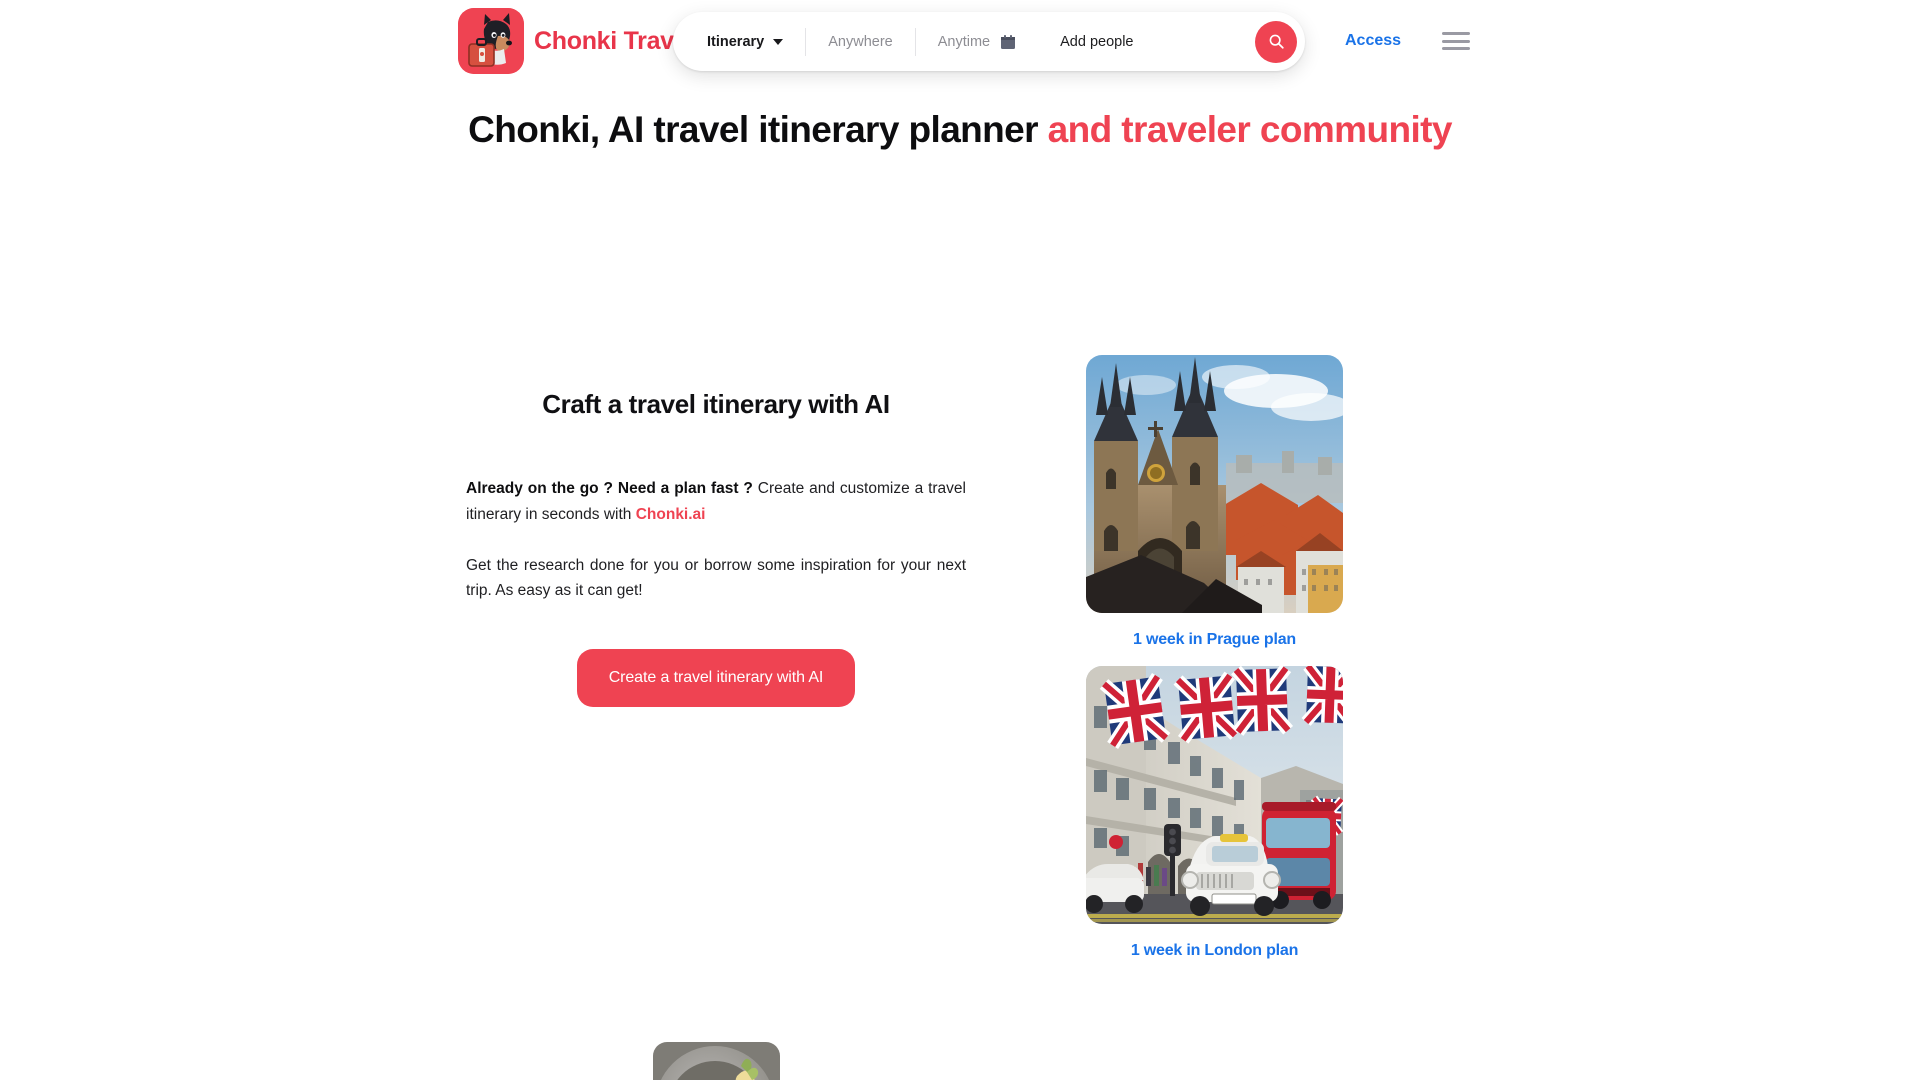 This screenshot has height=1080, width=1920. I want to click on calendar-icon, so click(1008, 41).